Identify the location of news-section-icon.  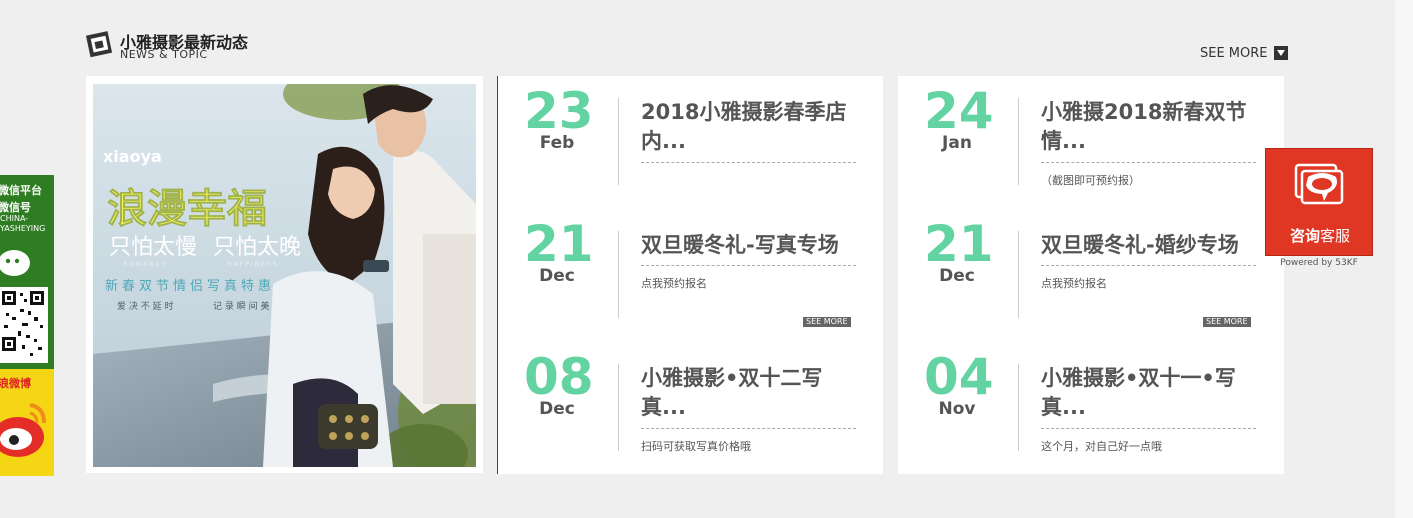
(99, 44).